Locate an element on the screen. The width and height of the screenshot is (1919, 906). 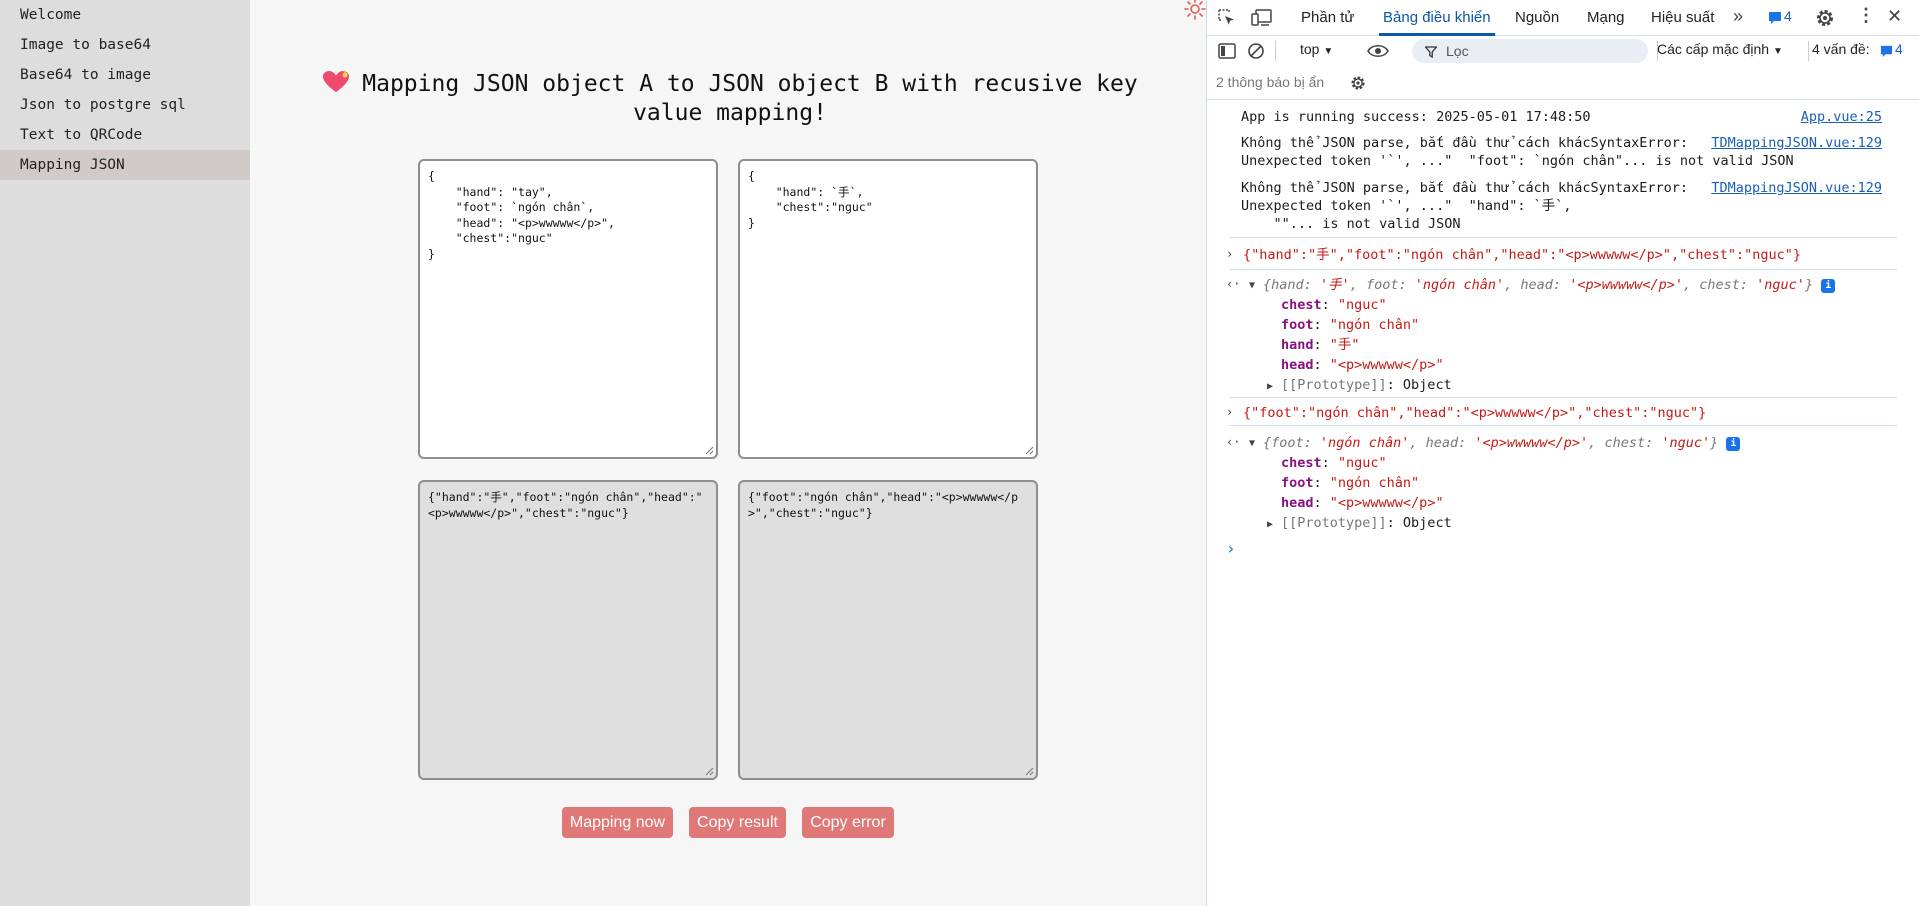
sidebar-item-json-to-postgre-sql: Json to postgre sql is located at coordinates (125, 105).